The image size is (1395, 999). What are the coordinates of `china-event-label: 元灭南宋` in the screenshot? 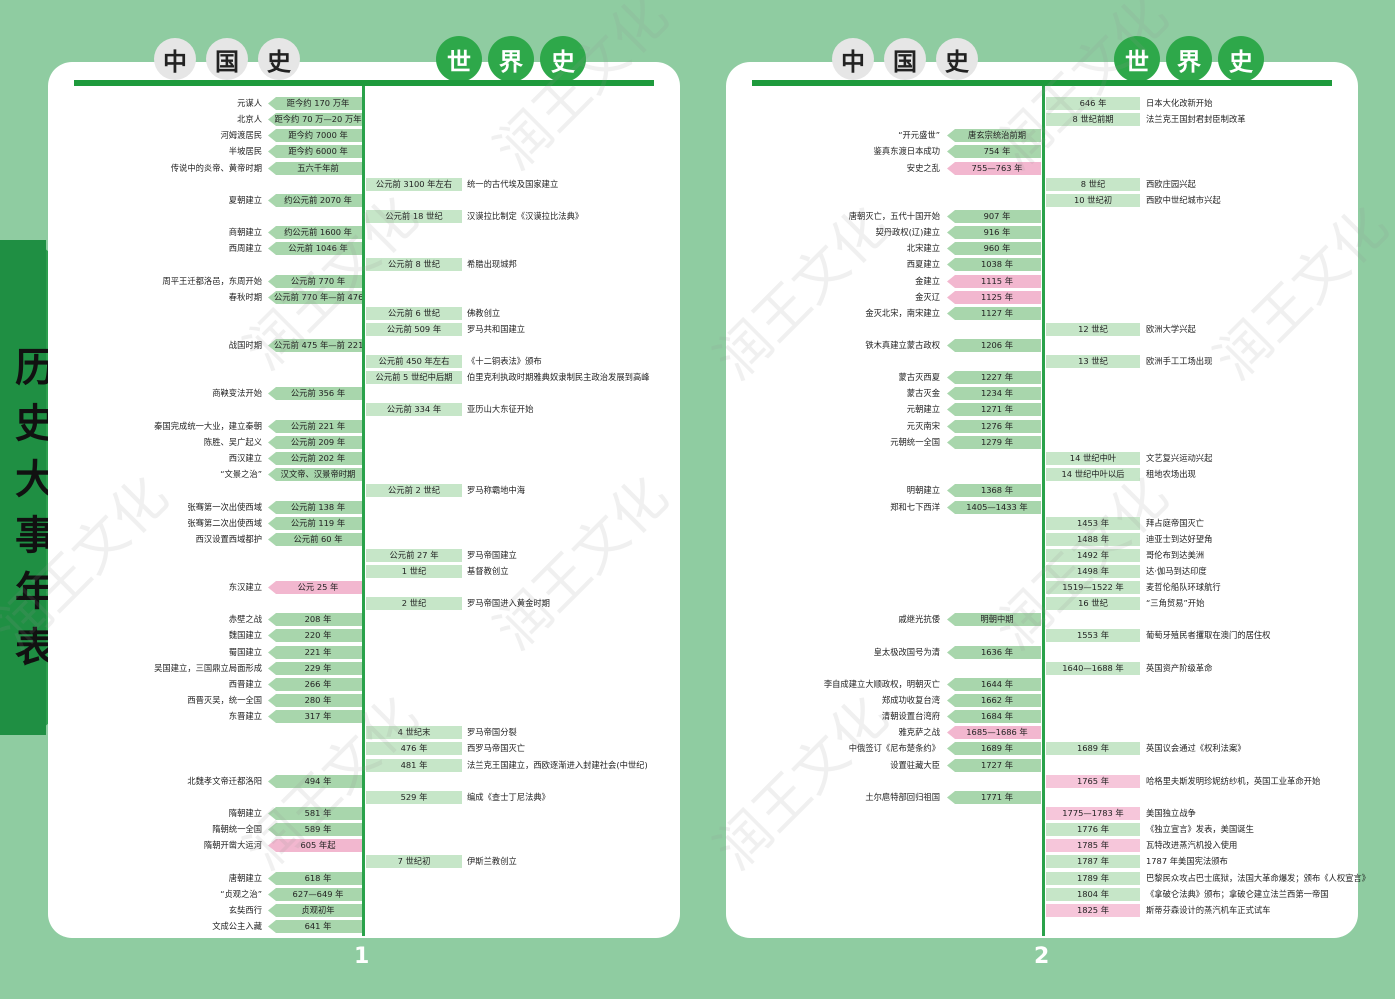 It's located at (923, 426).